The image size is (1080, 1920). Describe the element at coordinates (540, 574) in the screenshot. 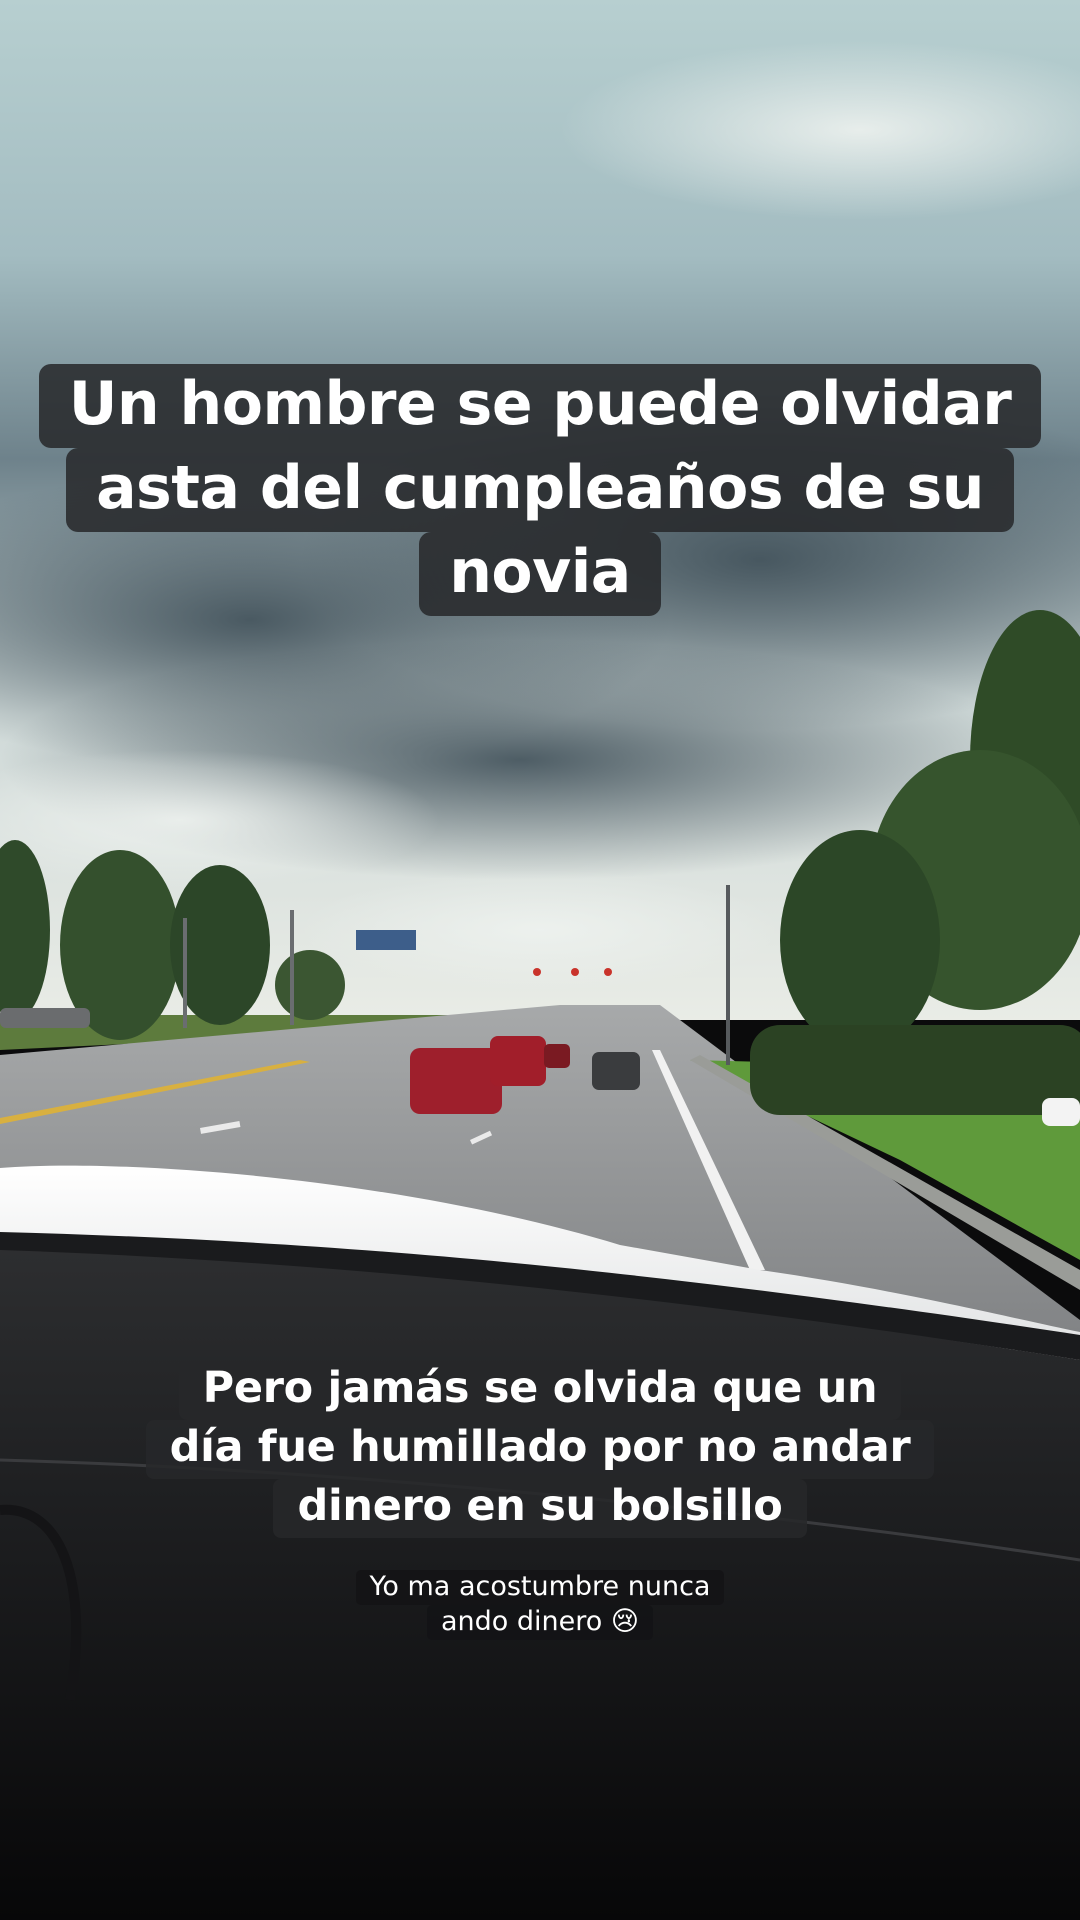

I see `caption-top-line-3: novia` at that location.